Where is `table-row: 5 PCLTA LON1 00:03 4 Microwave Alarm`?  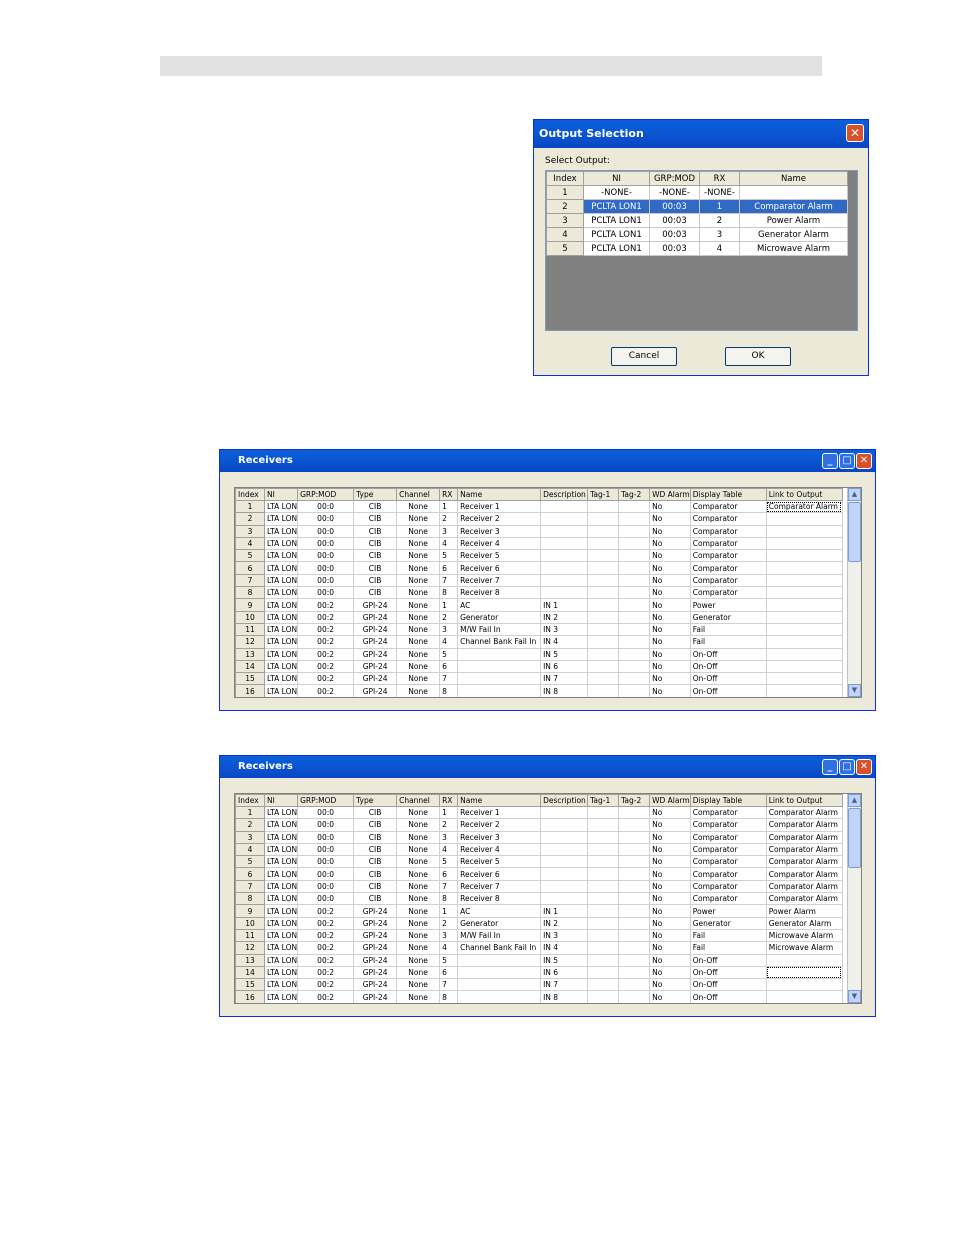
table-row: 5 PCLTA LON1 00:03 4 Microwave Alarm is located at coordinates (697, 248).